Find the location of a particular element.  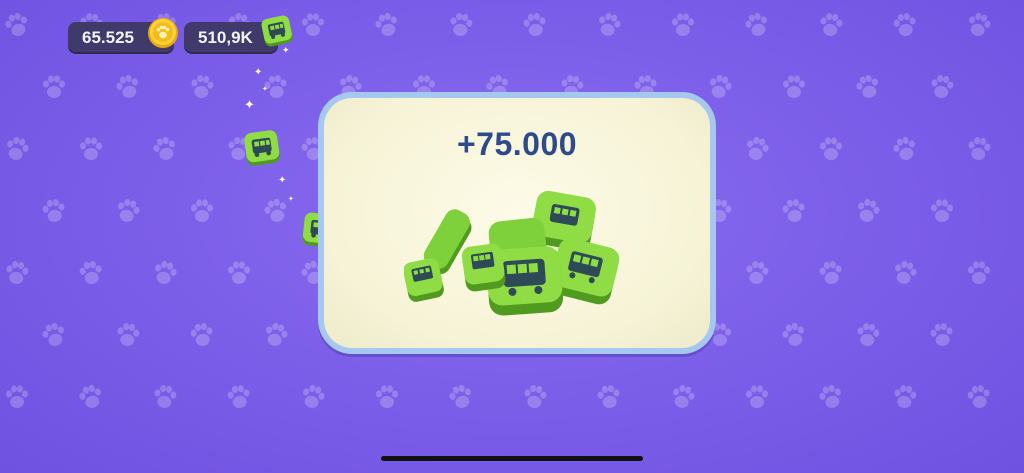

reward-amount: +75.000 is located at coordinates (517, 144).